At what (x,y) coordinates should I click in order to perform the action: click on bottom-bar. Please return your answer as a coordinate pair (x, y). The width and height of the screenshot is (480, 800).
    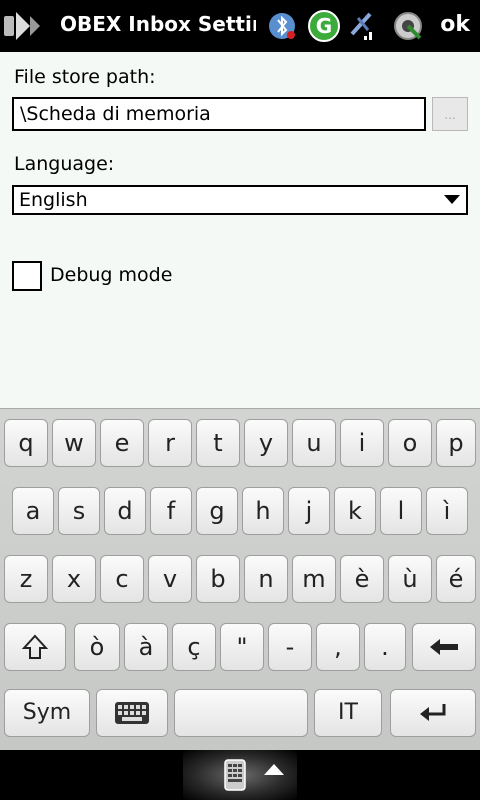
    Looking at the image, I should click on (240, 775).